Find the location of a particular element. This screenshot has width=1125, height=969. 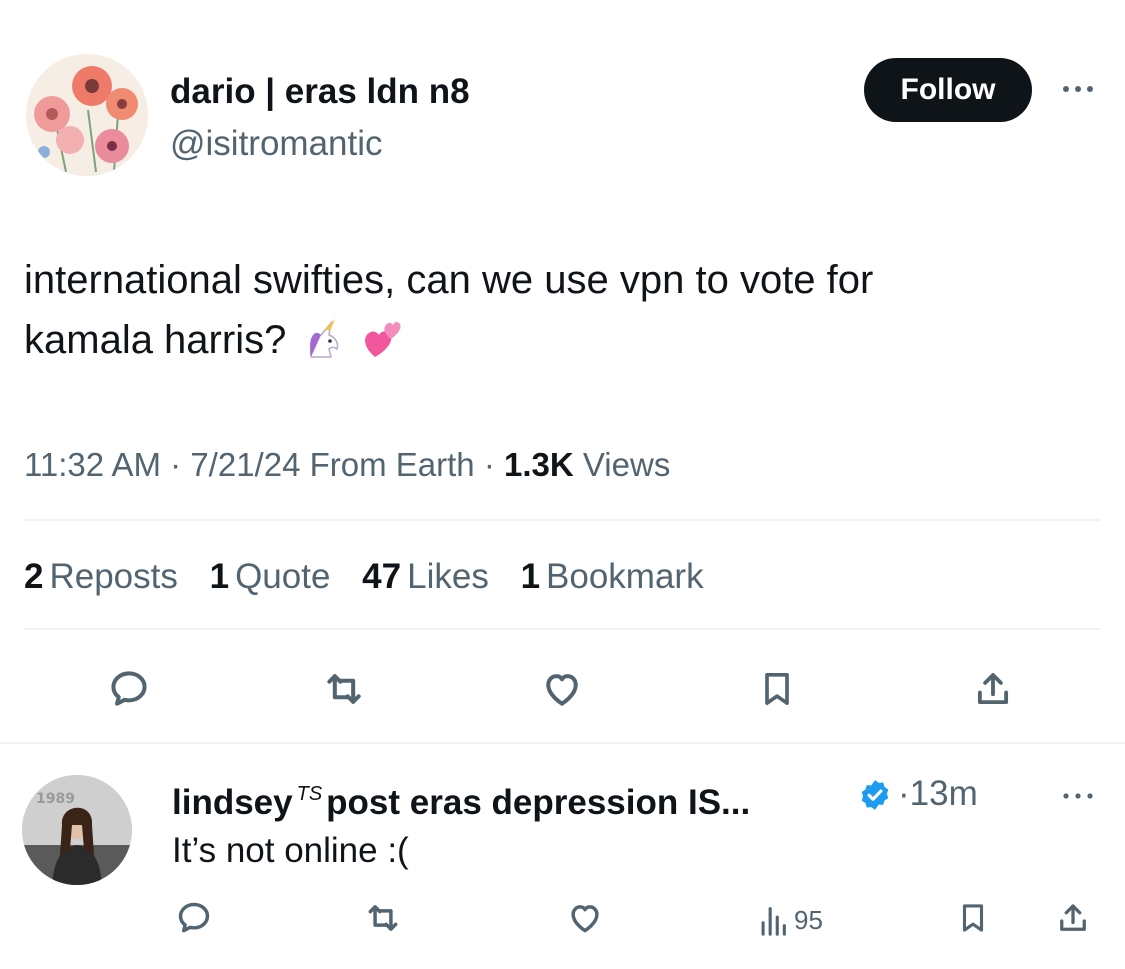

revolving-hearts-emoji-icon is located at coordinates (383, 339).